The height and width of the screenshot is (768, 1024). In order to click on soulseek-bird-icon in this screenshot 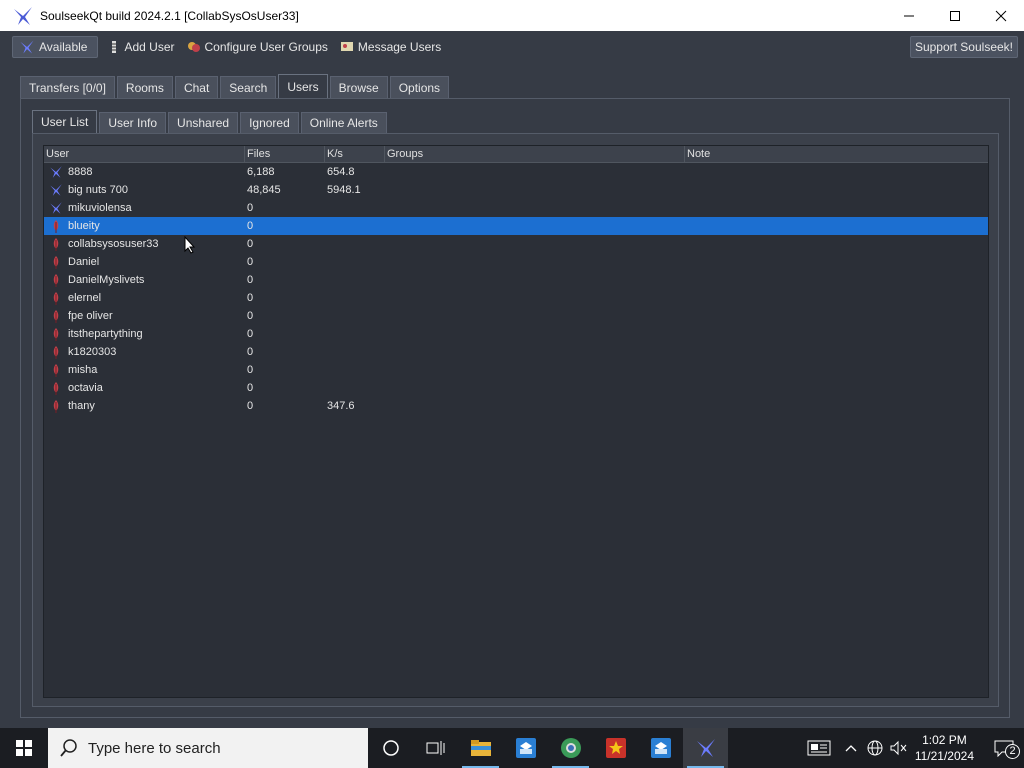, I will do `click(27, 47)`.